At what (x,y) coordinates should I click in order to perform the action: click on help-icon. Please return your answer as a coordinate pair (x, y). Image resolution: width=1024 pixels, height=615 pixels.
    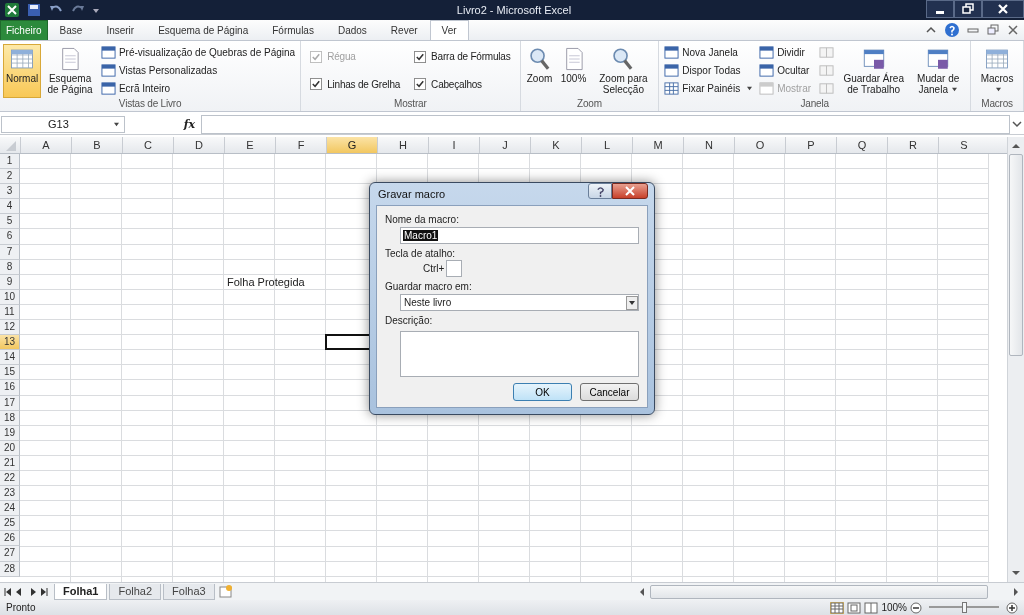
    Looking at the image, I should click on (952, 30).